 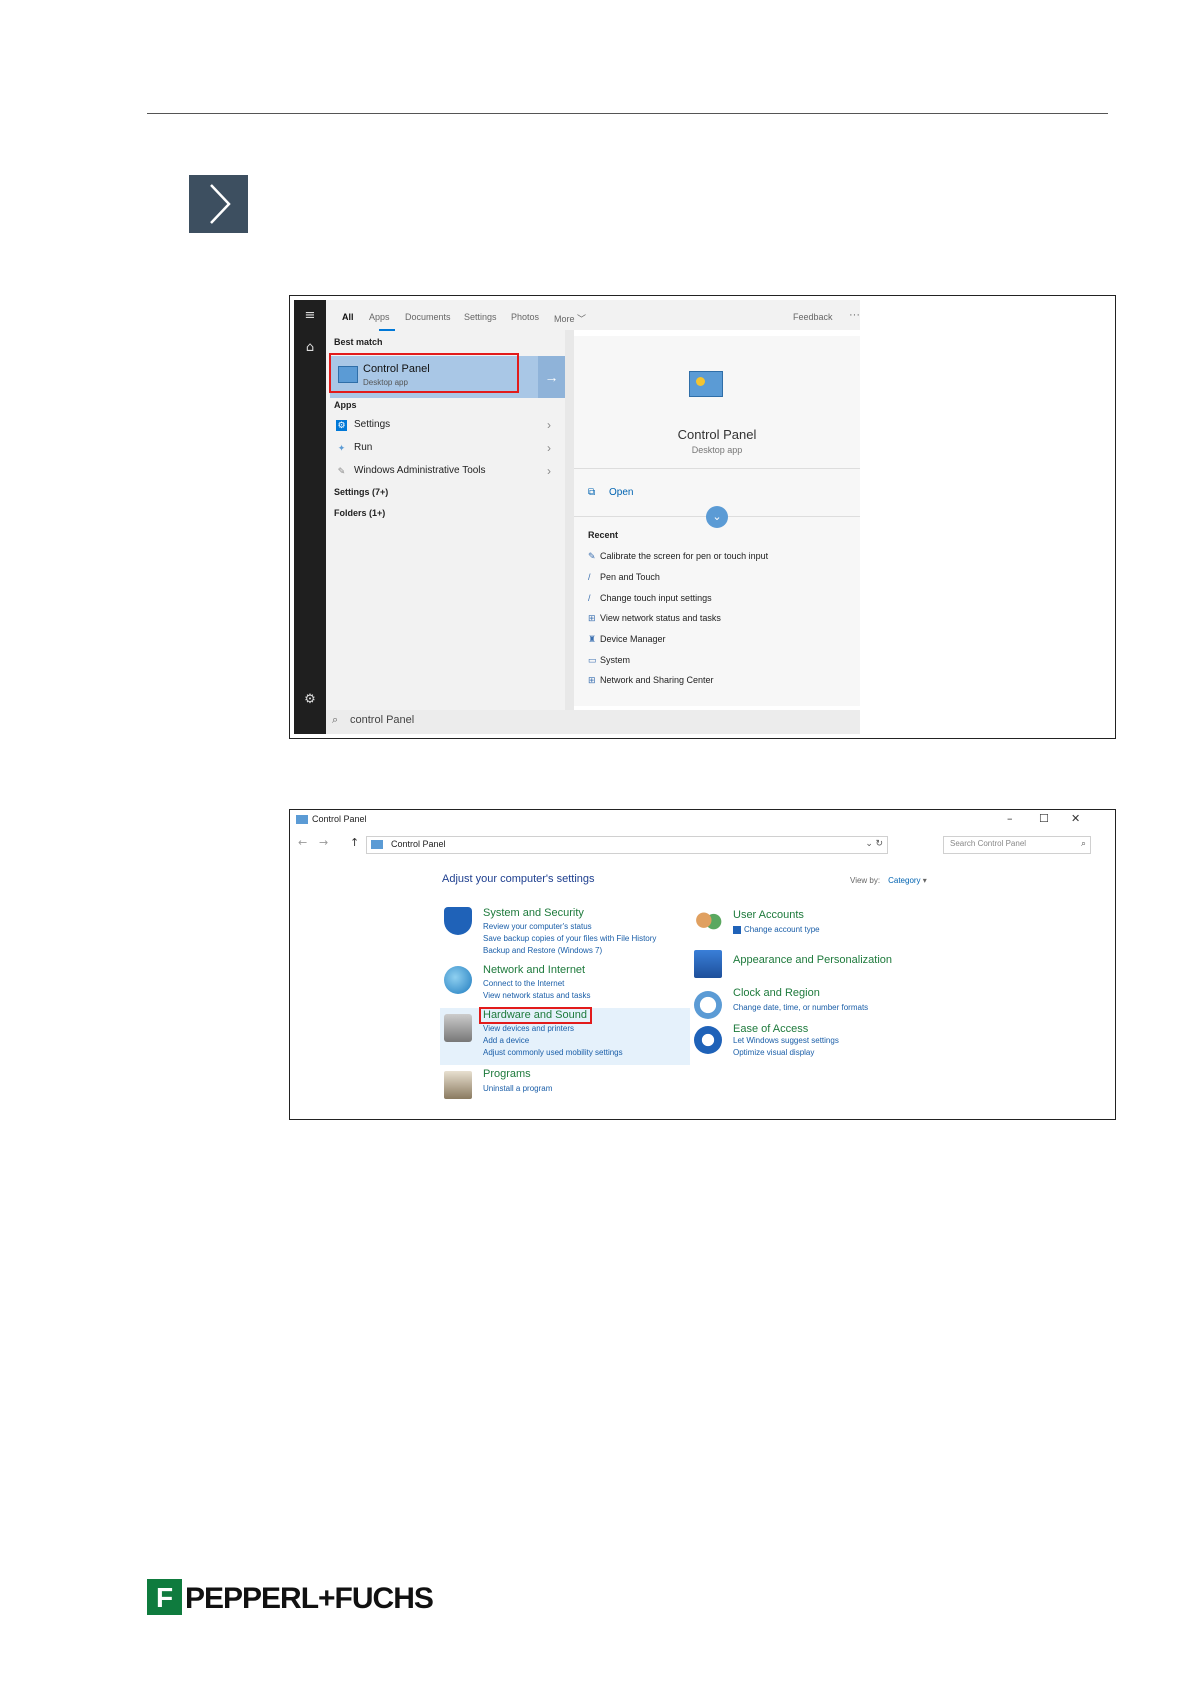 What do you see at coordinates (768, 915) in the screenshot?
I see `category-title: User Accounts` at bounding box center [768, 915].